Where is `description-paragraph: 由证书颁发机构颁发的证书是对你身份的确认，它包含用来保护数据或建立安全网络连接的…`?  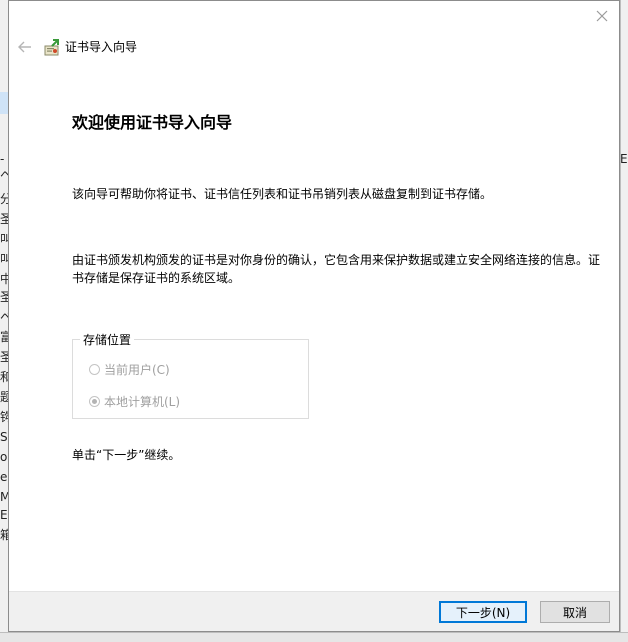
description-paragraph: 由证书颁发机构颁发的证书是对你身份的确认，它包含用来保护数据或建立安全网络连接的… is located at coordinates (336, 269).